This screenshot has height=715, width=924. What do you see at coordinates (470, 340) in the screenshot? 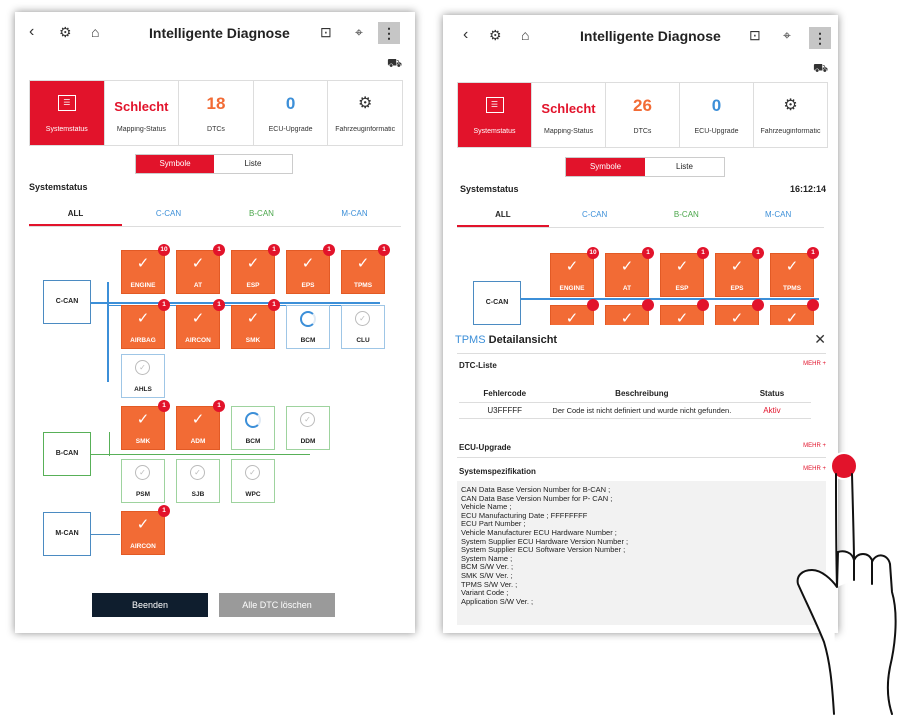
I see `detail-title-ecu: TPMS` at bounding box center [470, 340].